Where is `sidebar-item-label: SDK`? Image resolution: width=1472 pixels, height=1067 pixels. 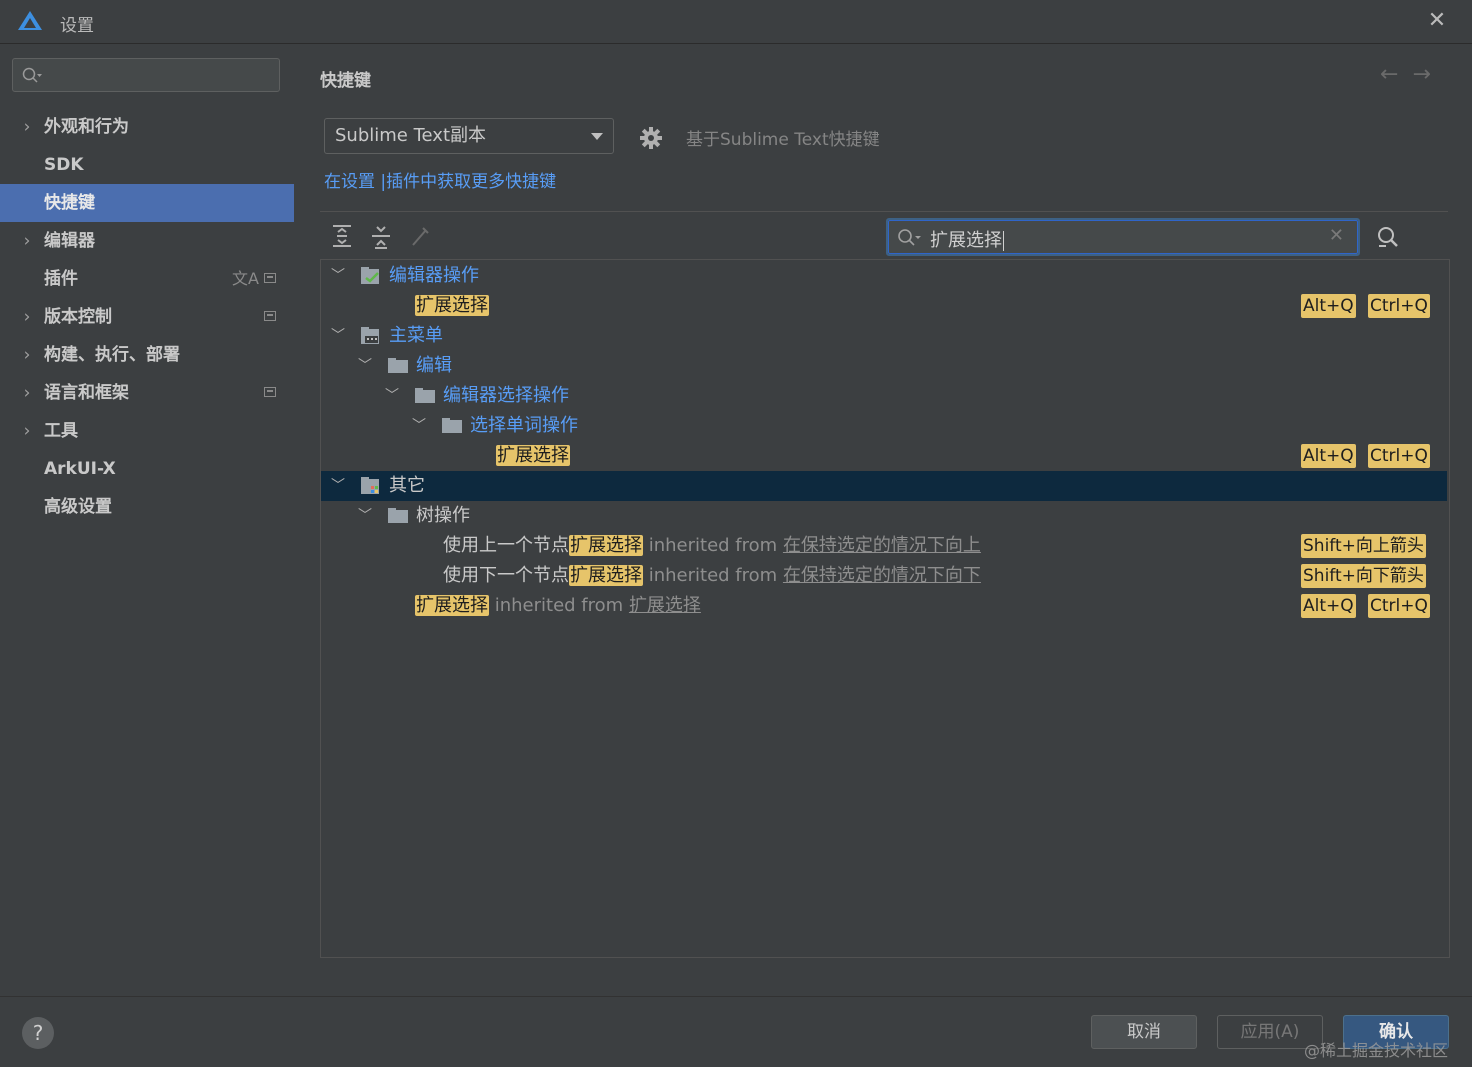
sidebar-item-label: SDK is located at coordinates (64, 165).